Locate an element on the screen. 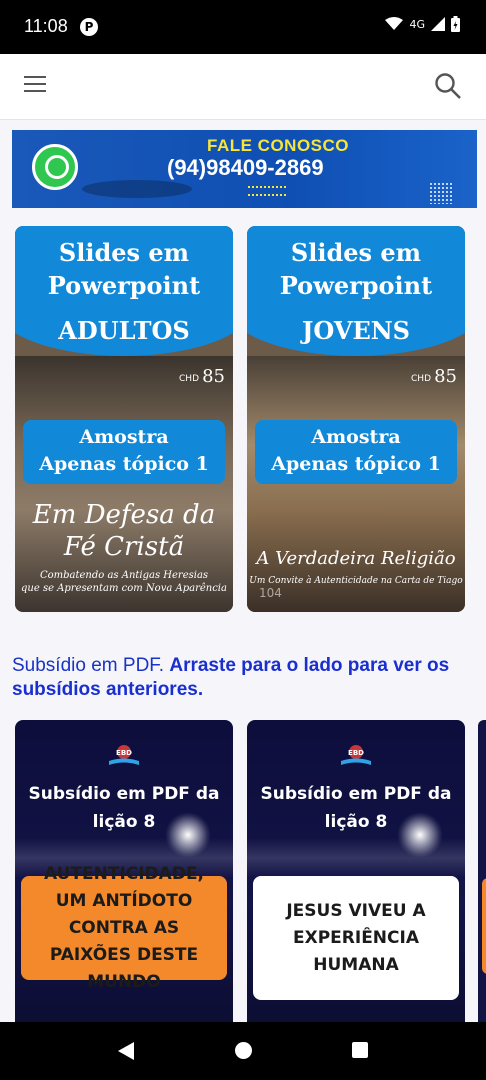 This screenshot has height=1080, width=486. status-icons: 4G is located at coordinates (422, 24).